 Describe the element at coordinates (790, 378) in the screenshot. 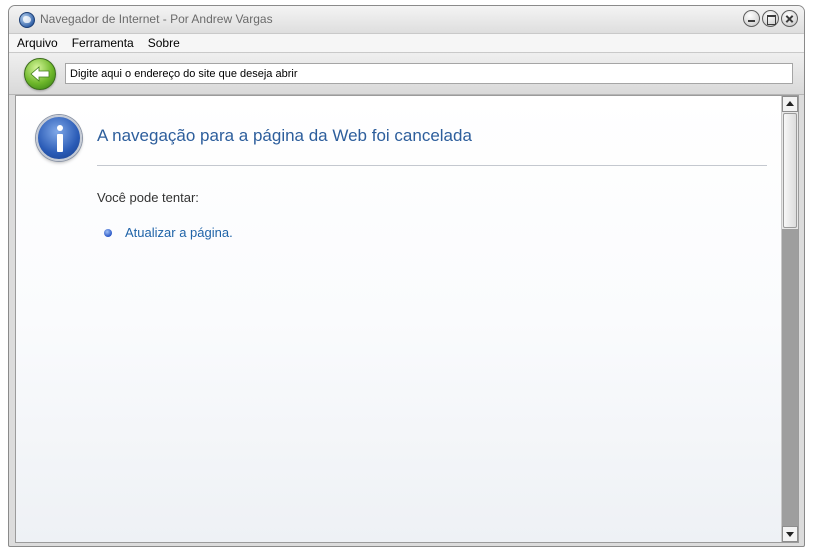

I see `scroll-track` at that location.